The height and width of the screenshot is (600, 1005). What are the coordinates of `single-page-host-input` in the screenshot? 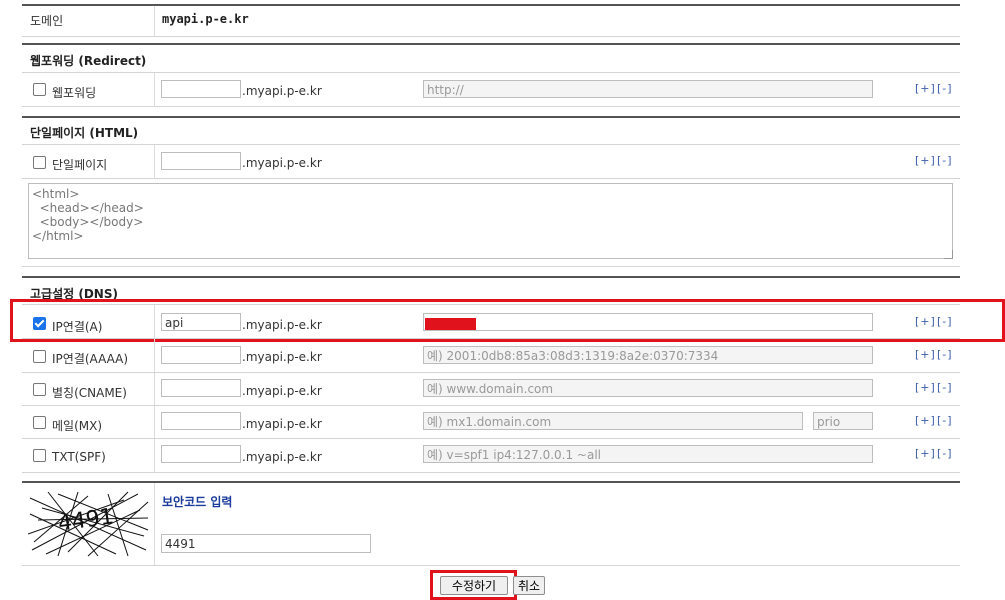 It's located at (201, 161).